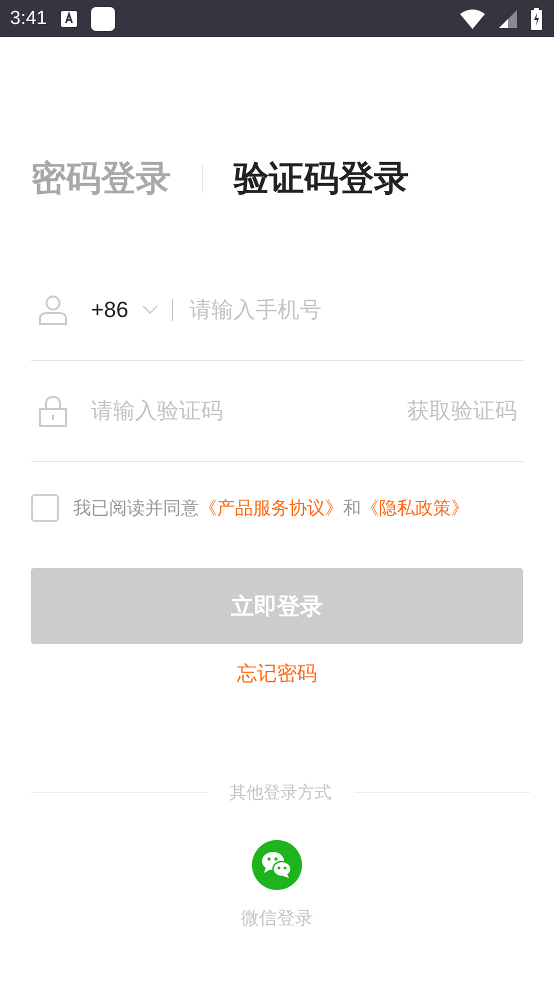 This screenshot has height=985, width=554. Describe the element at coordinates (68, 18) in the screenshot. I see `keyboard-icon` at that location.